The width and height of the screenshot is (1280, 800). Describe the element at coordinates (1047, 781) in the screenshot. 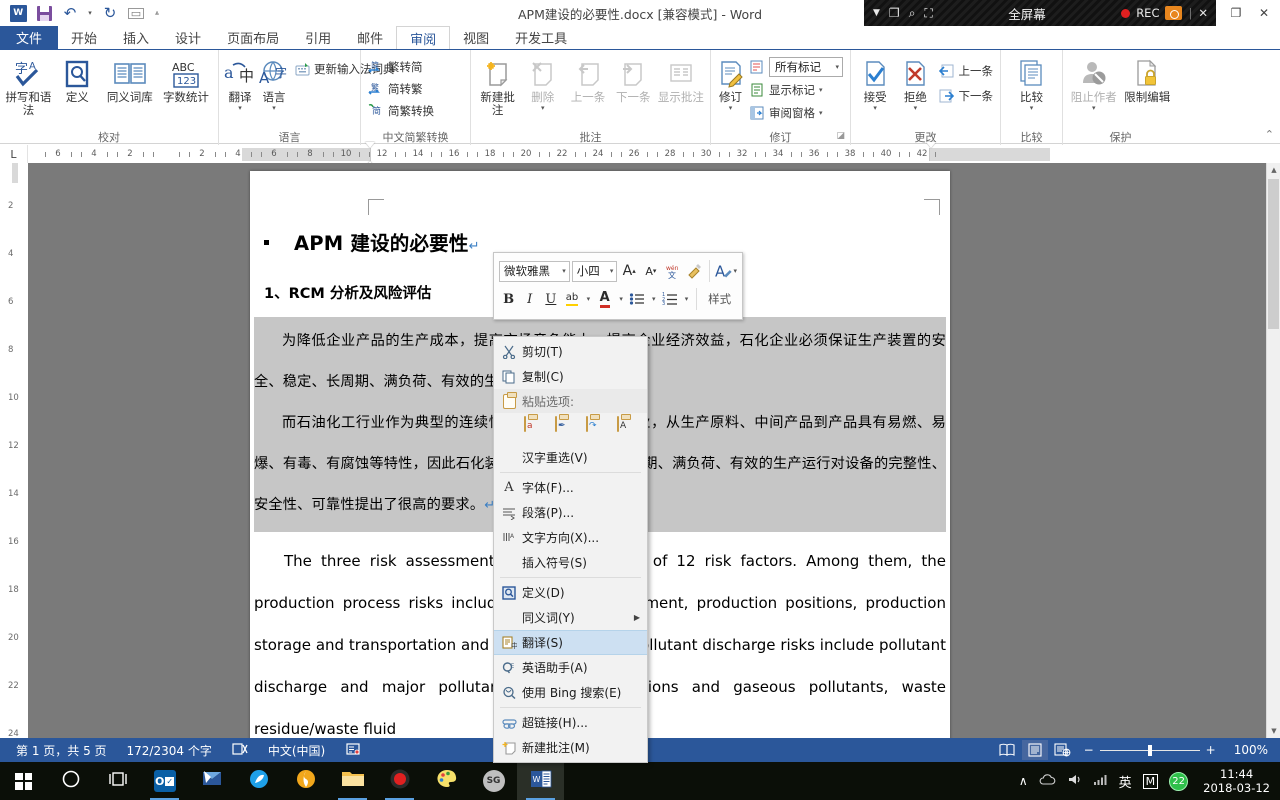

I see `tray-onedrive-icon` at that location.